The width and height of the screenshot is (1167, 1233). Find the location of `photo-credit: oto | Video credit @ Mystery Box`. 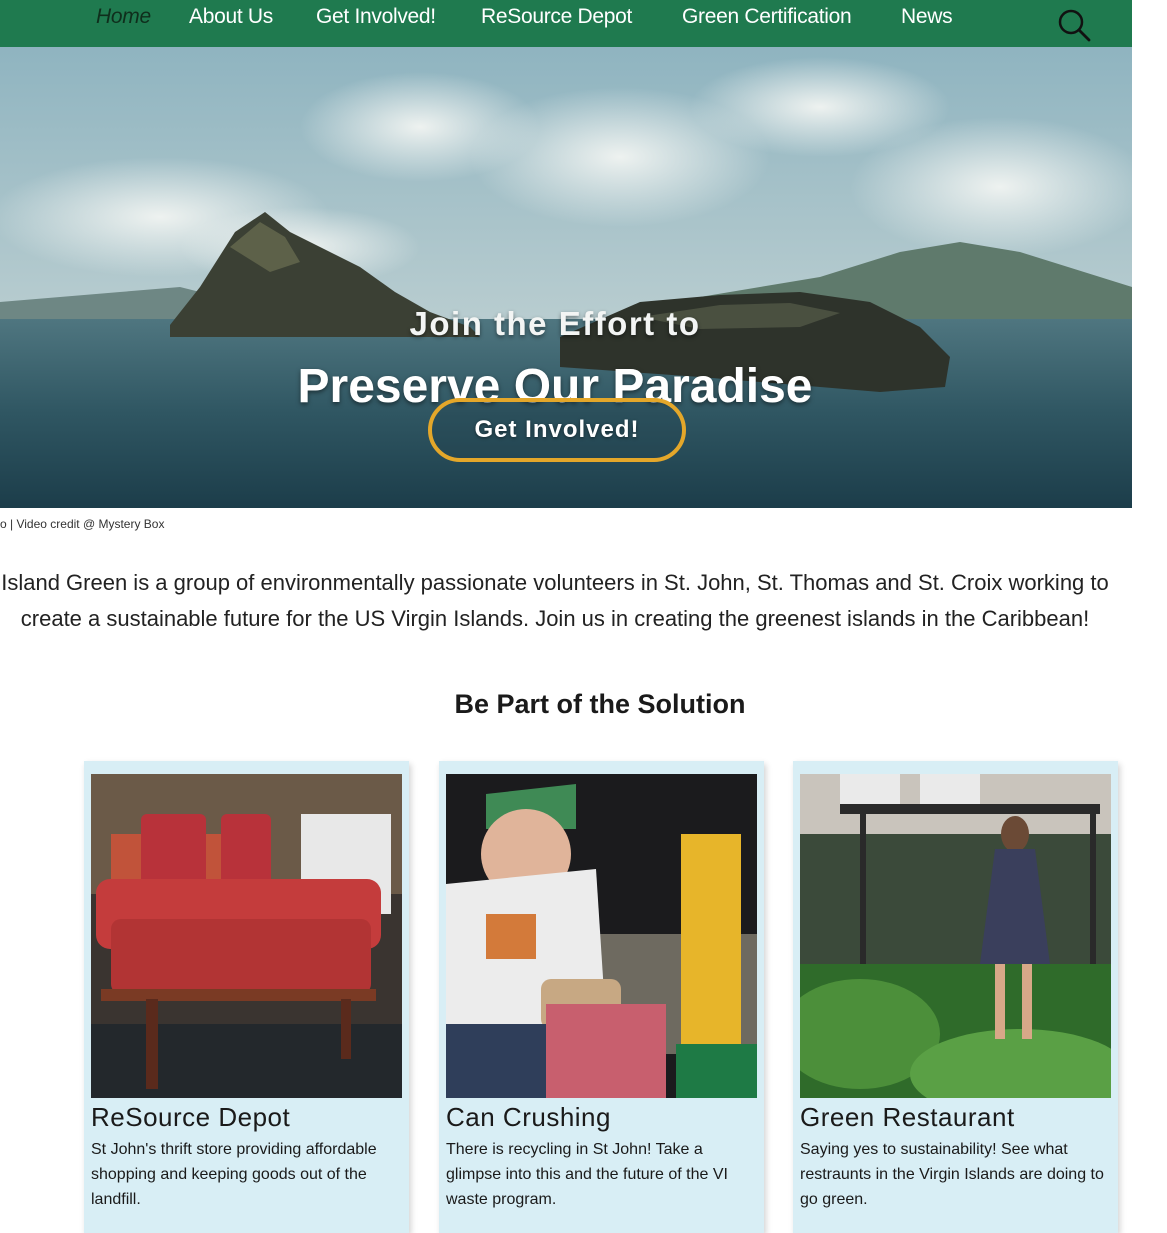

photo-credit: oto | Video credit @ Mystery Box is located at coordinates (82, 524).